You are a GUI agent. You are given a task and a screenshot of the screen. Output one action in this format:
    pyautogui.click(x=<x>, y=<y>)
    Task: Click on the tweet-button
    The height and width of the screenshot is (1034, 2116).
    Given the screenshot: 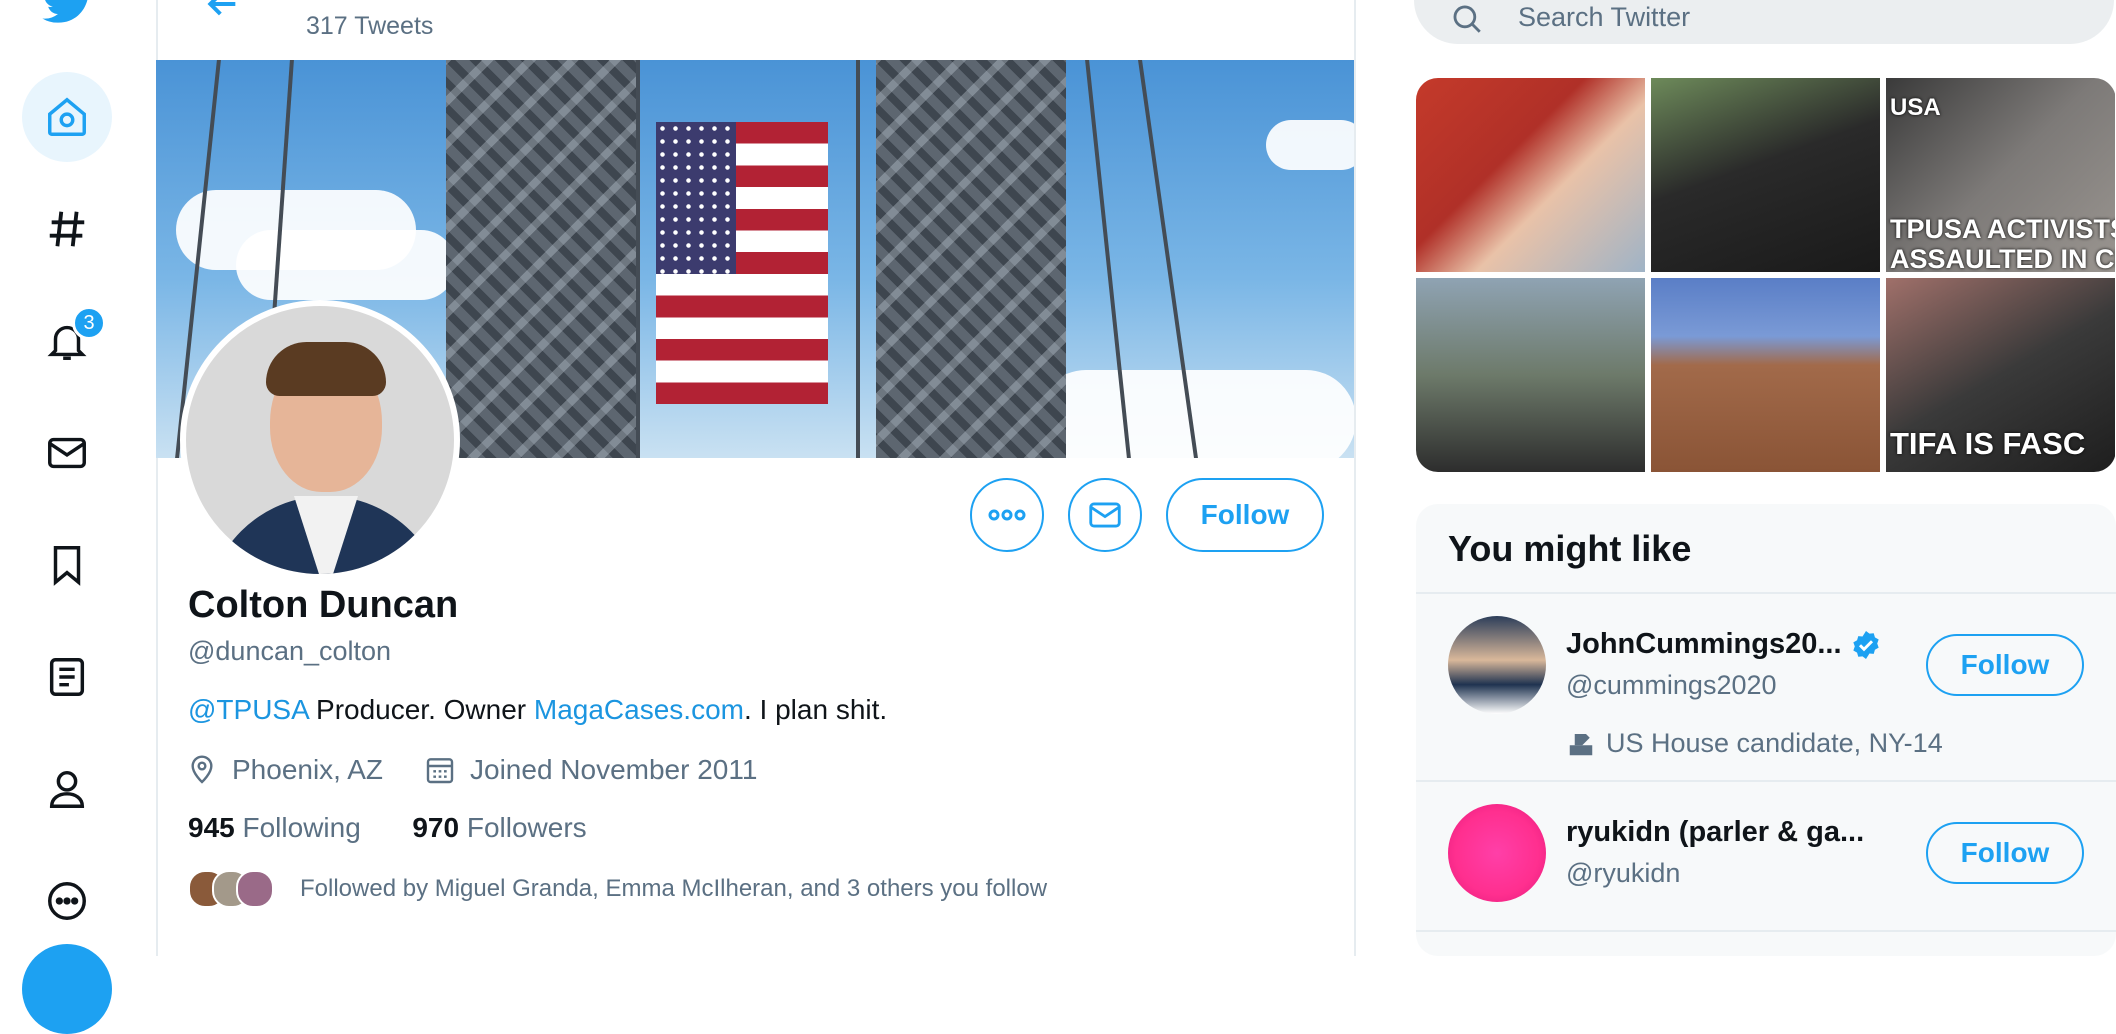 What is the action you would take?
    pyautogui.click(x=67, y=989)
    